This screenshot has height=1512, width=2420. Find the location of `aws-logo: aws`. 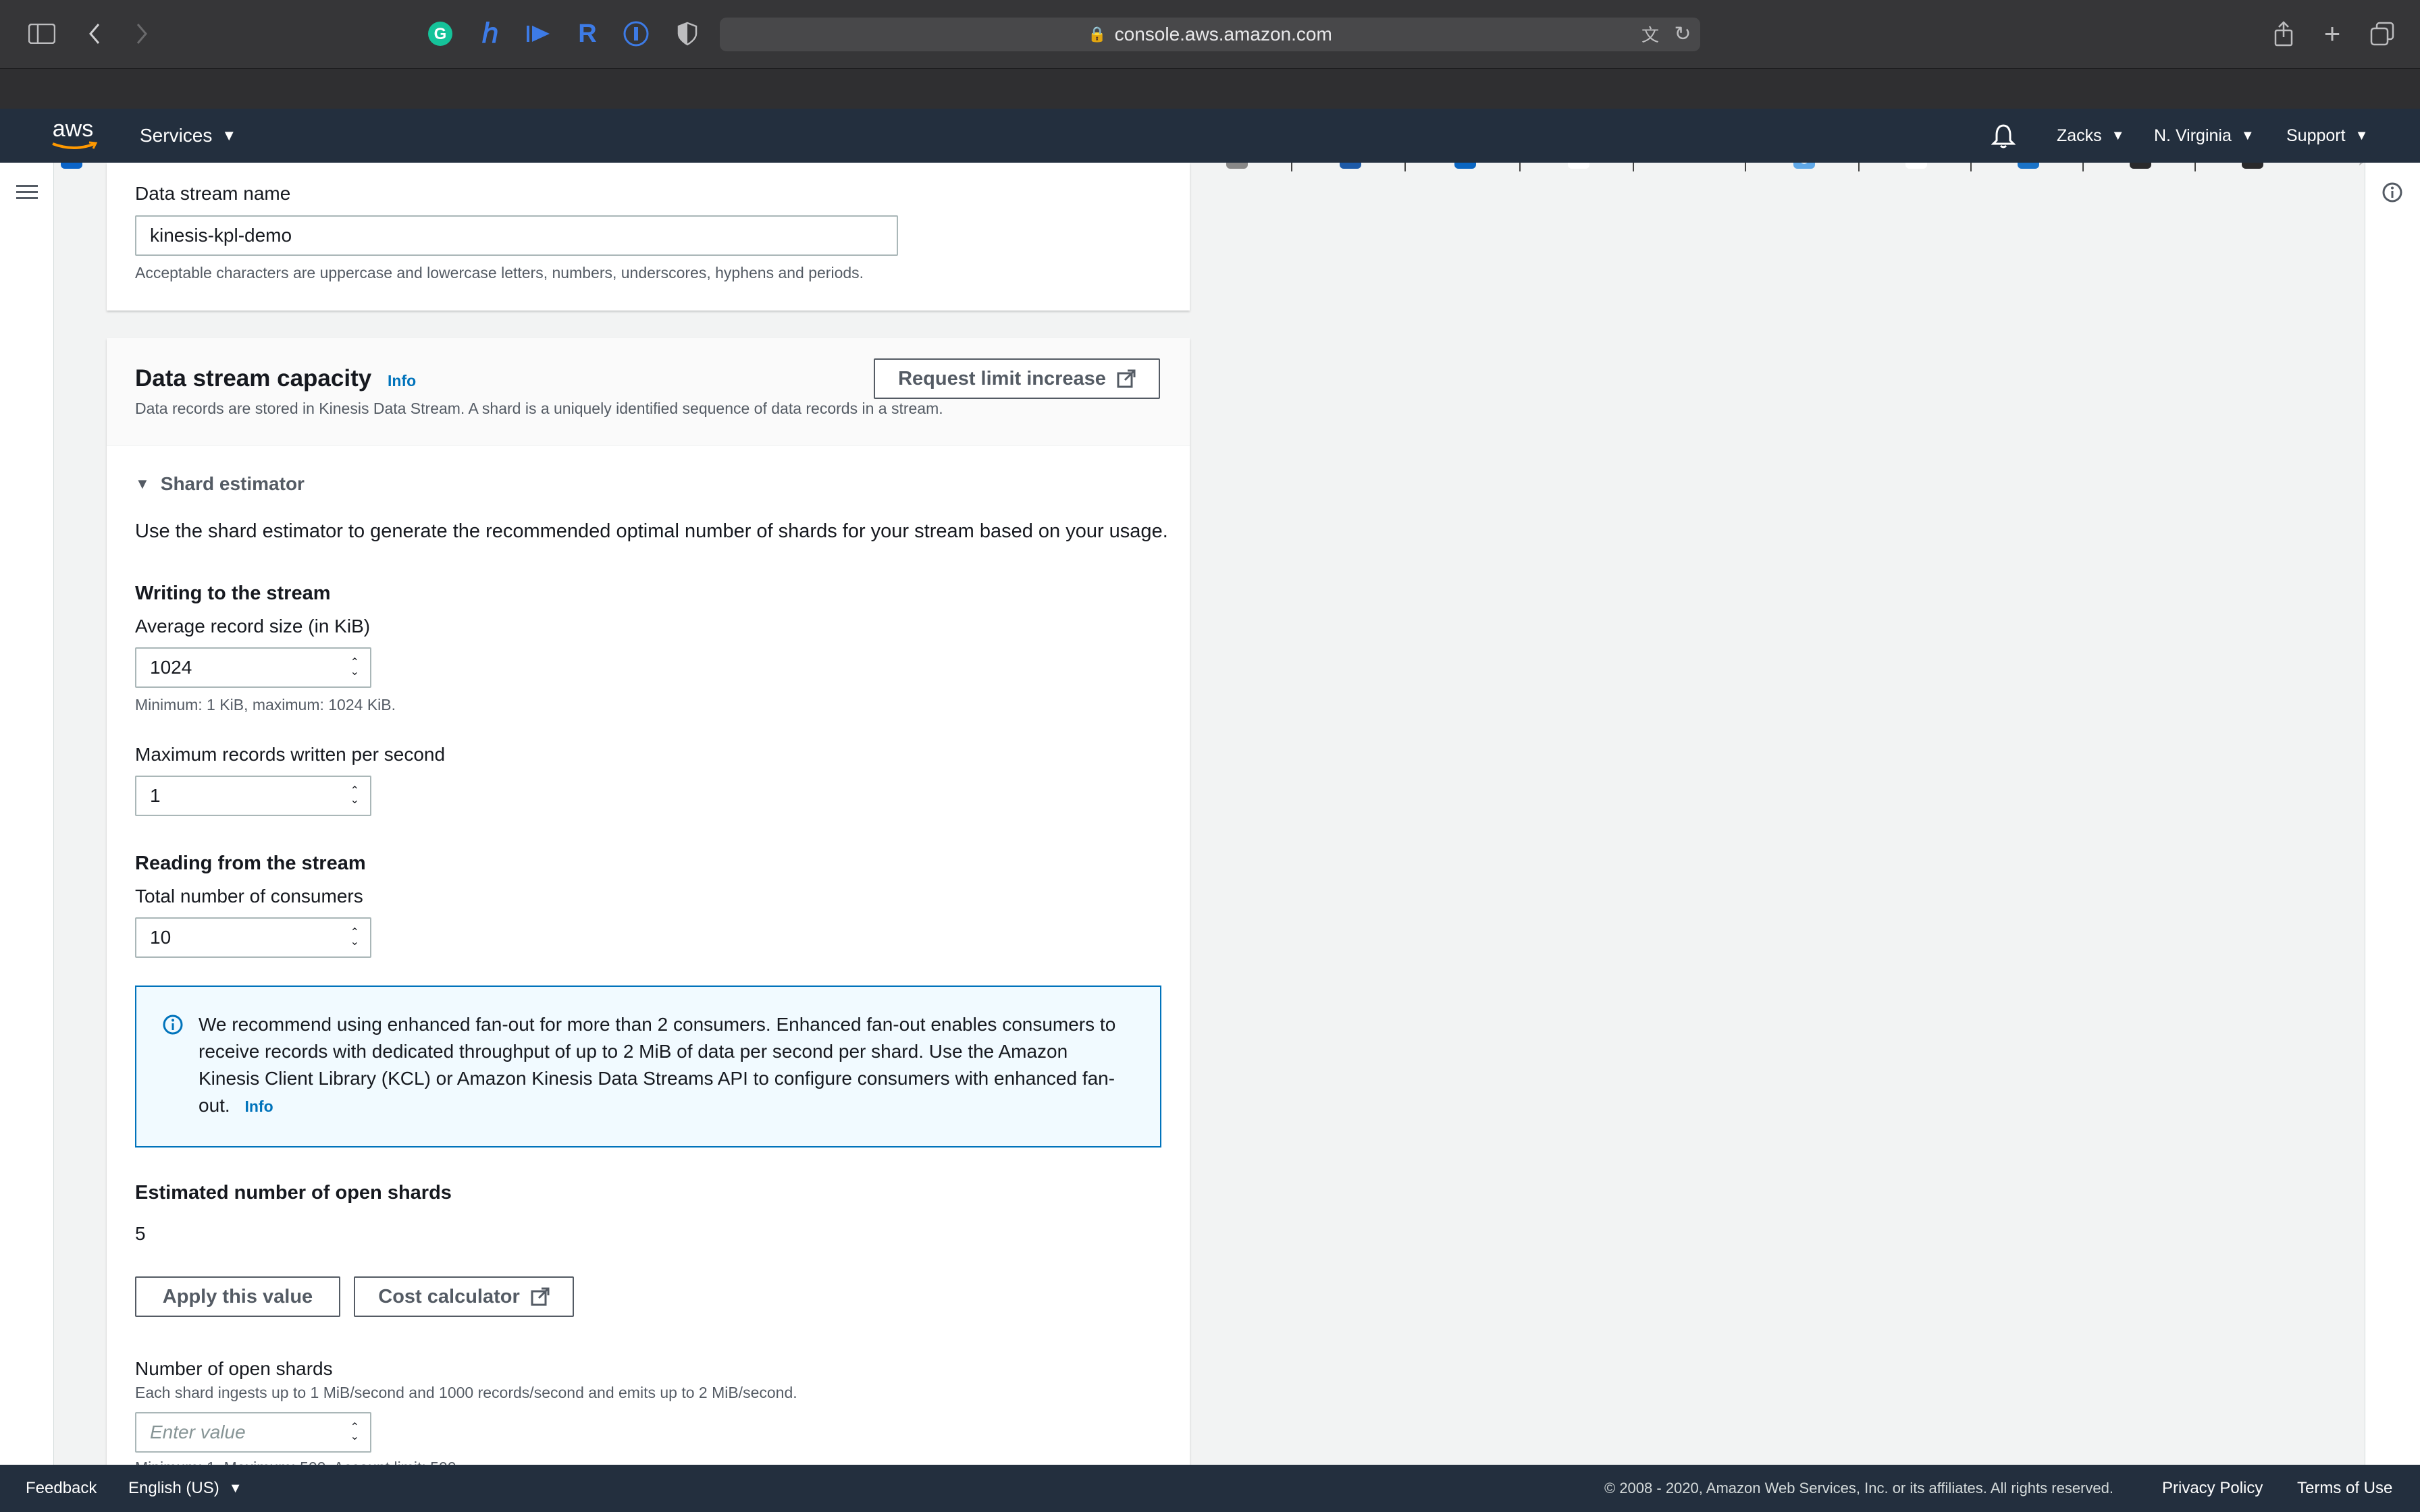

aws-logo: aws is located at coordinates (73, 135).